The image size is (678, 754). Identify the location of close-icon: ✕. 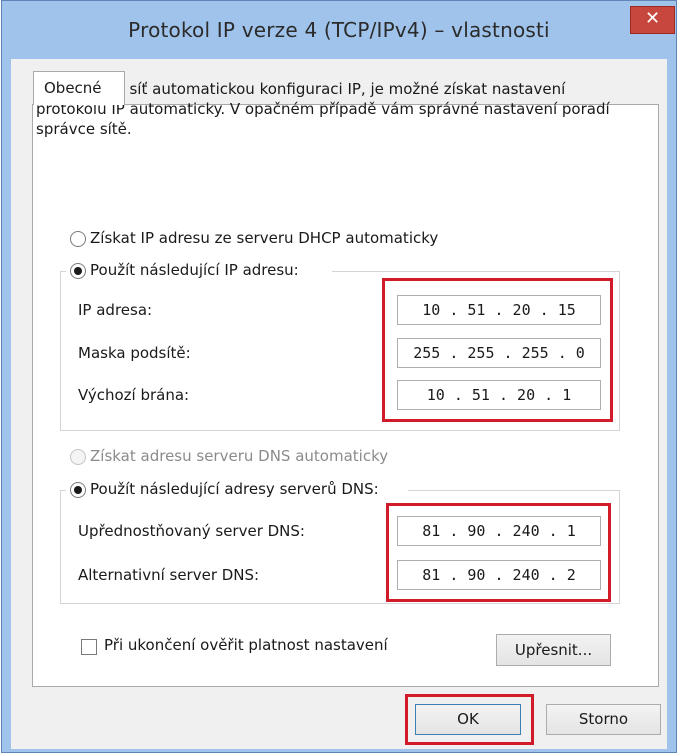
(652, 18).